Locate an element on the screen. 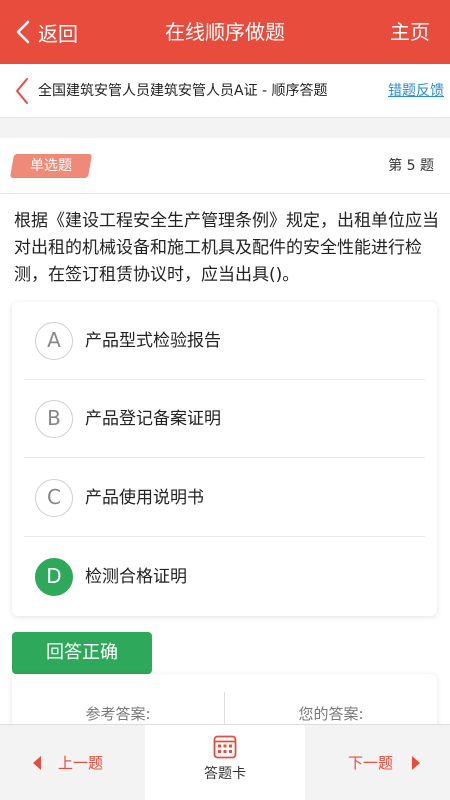 The height and width of the screenshot is (800, 450). question-type-label: 单选题 is located at coordinates (51, 166).